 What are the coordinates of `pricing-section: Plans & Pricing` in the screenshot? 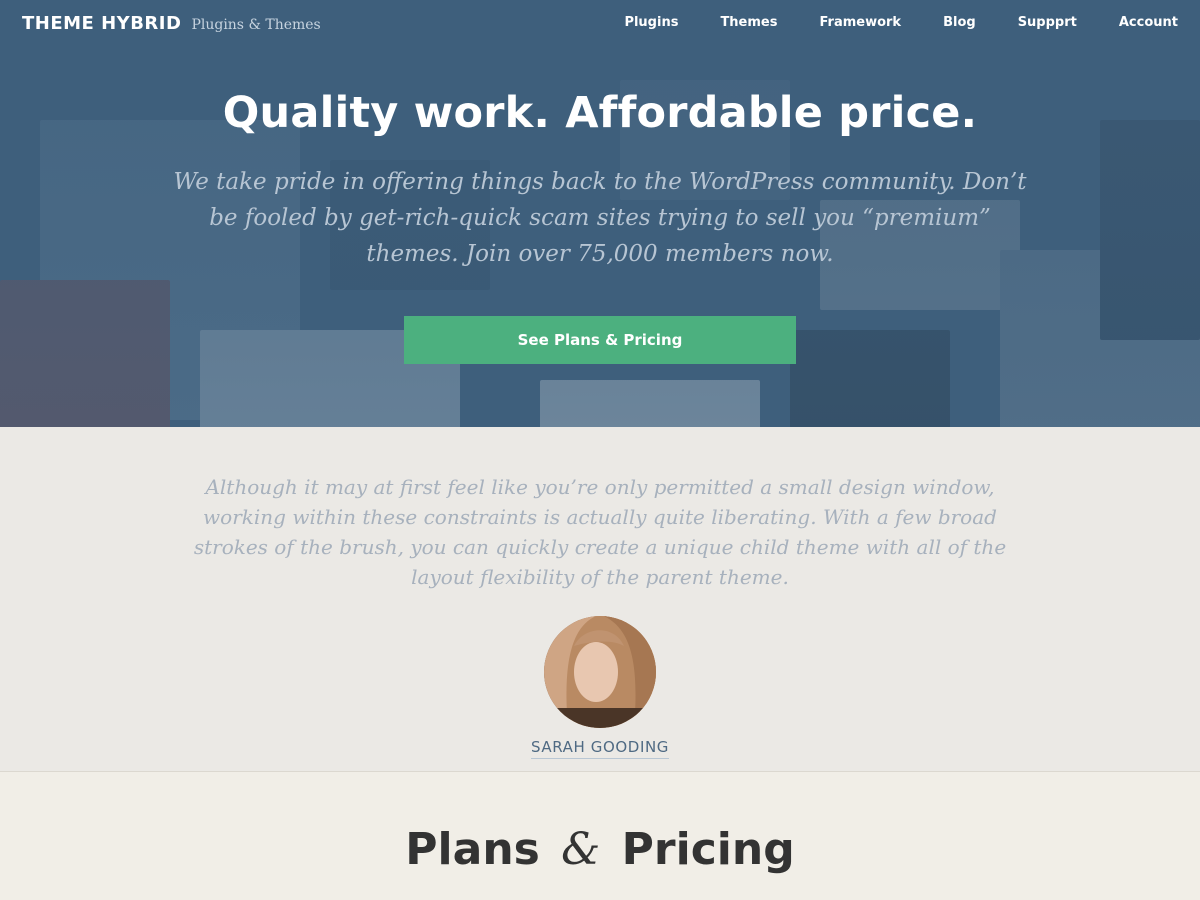 It's located at (600, 836).